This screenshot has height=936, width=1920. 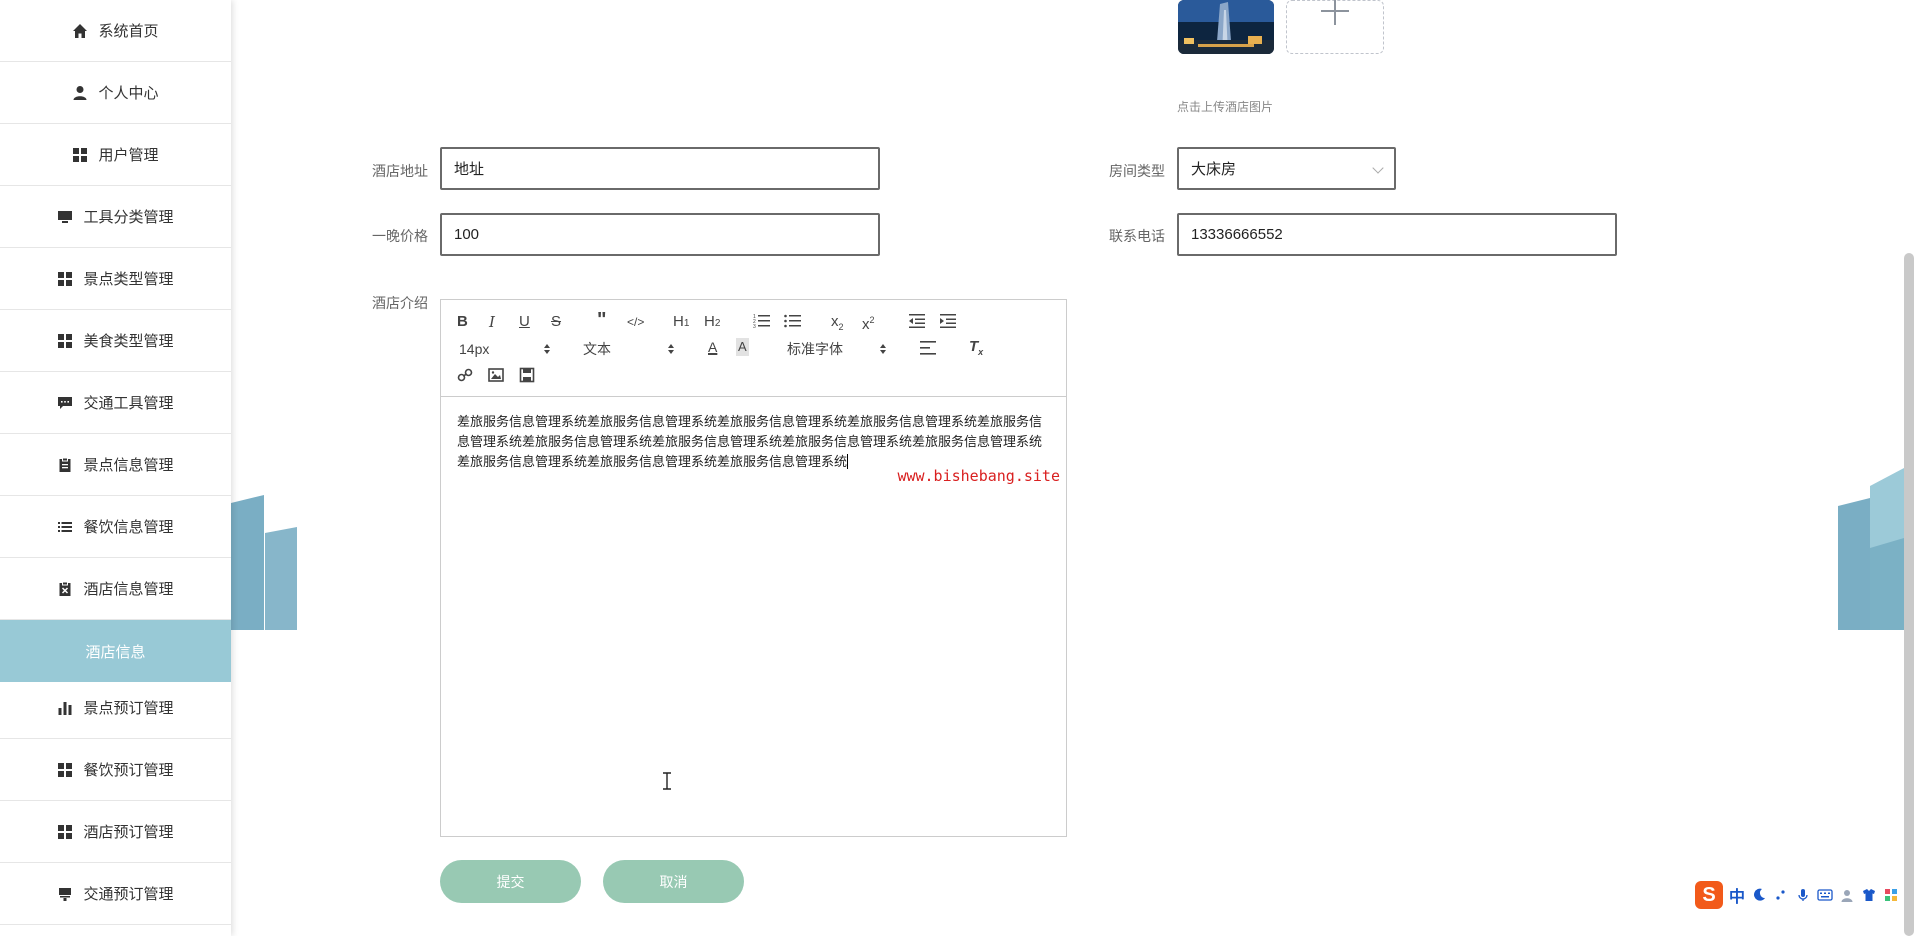 What do you see at coordinates (496, 376) in the screenshot?
I see `image-icon` at bounding box center [496, 376].